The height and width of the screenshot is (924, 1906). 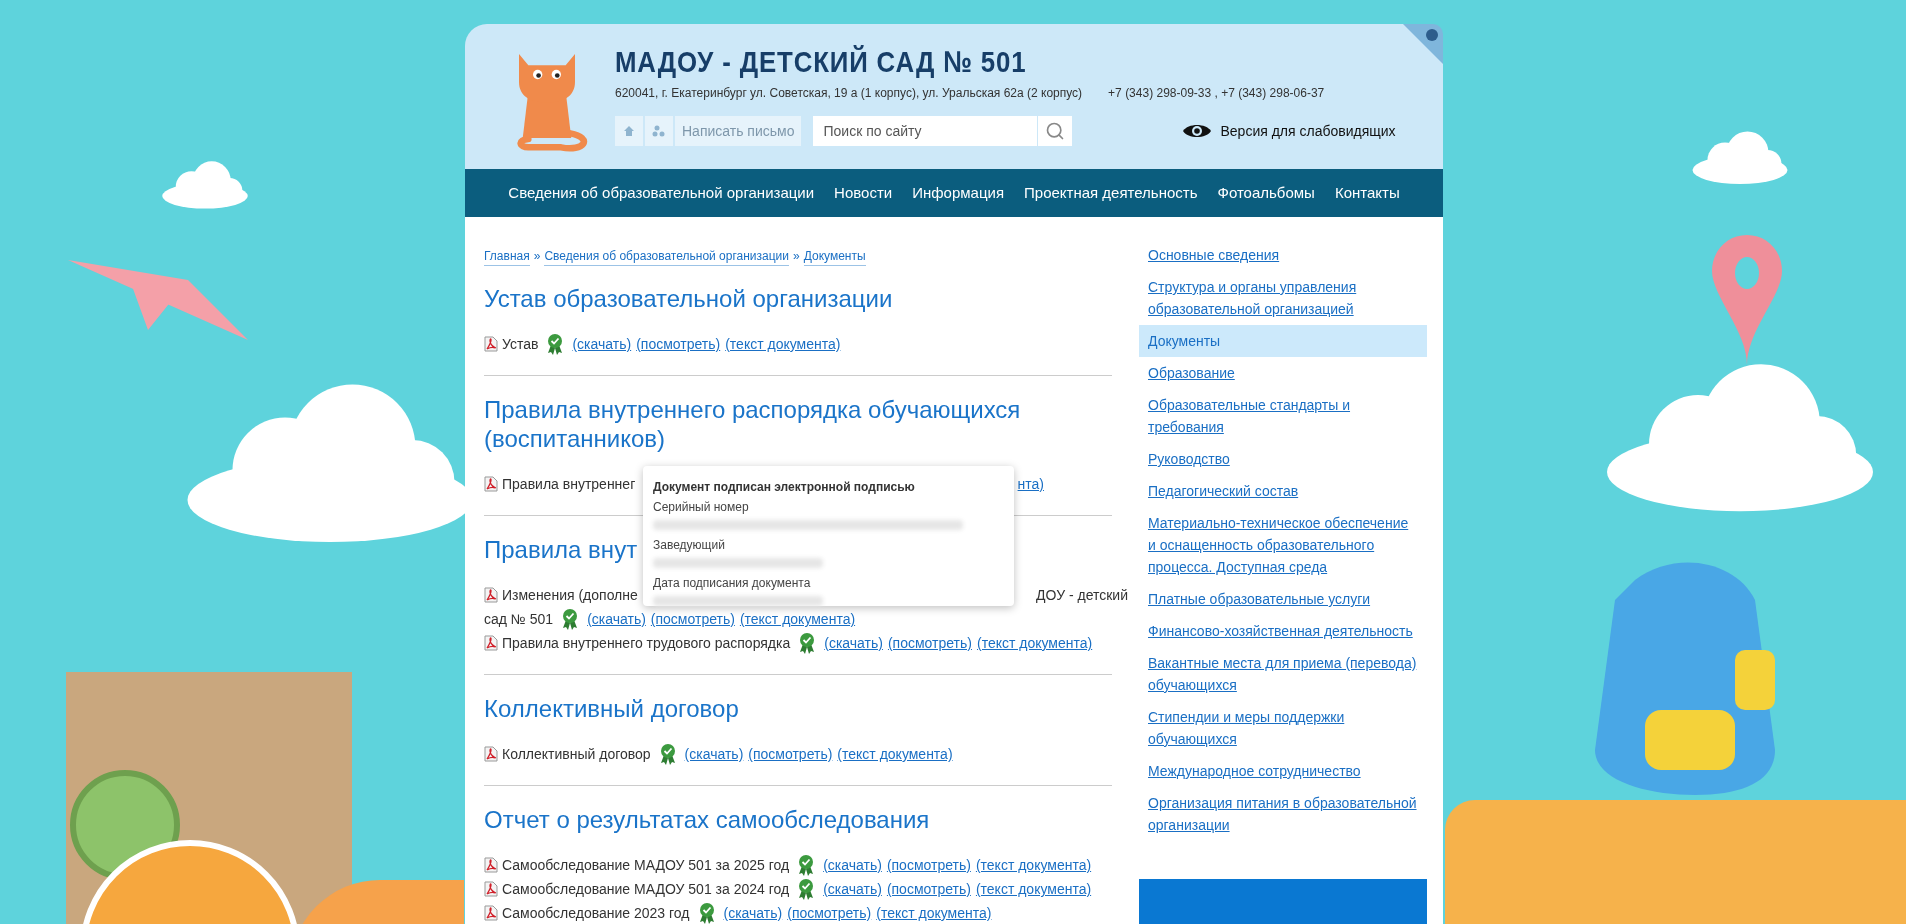 What do you see at coordinates (821, 62) in the screenshot?
I see `site-title: МАДОУ - ДЕТСКИЙ САД № 501` at bounding box center [821, 62].